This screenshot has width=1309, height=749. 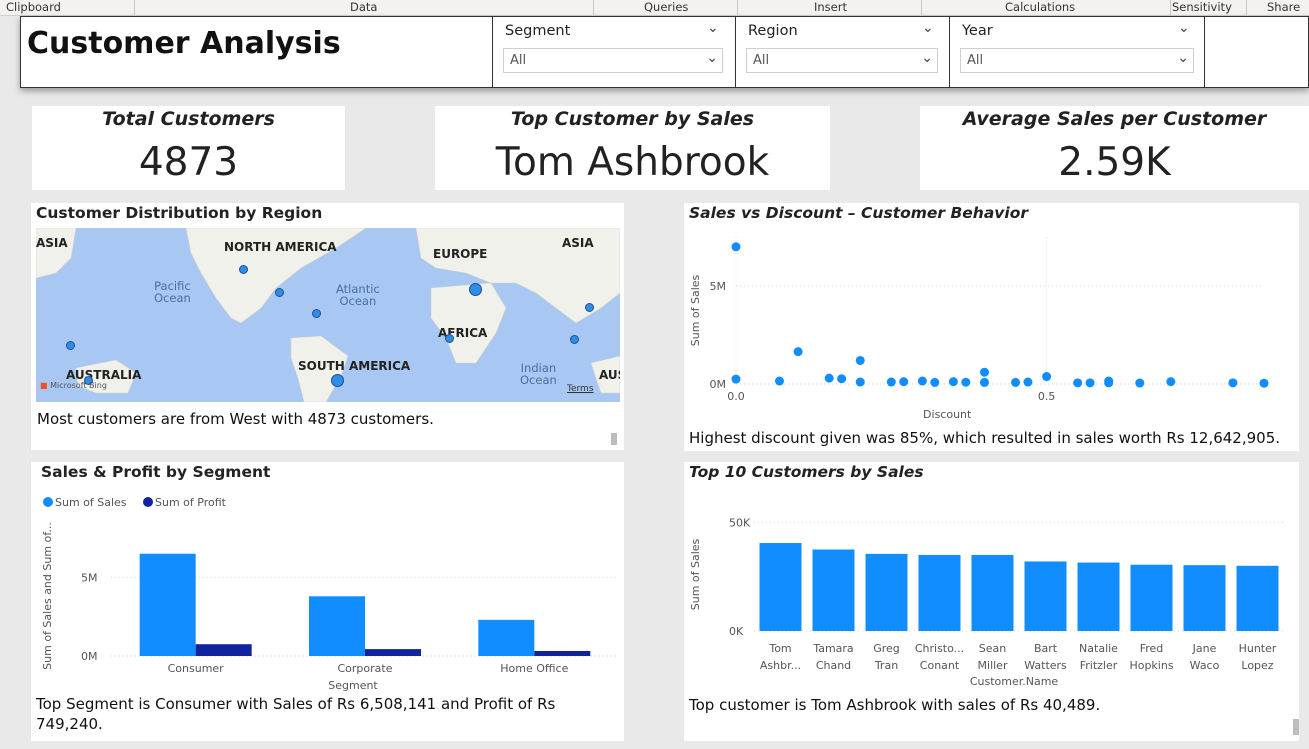 I want to click on x-tick-label: Tom, so click(x=779, y=648).